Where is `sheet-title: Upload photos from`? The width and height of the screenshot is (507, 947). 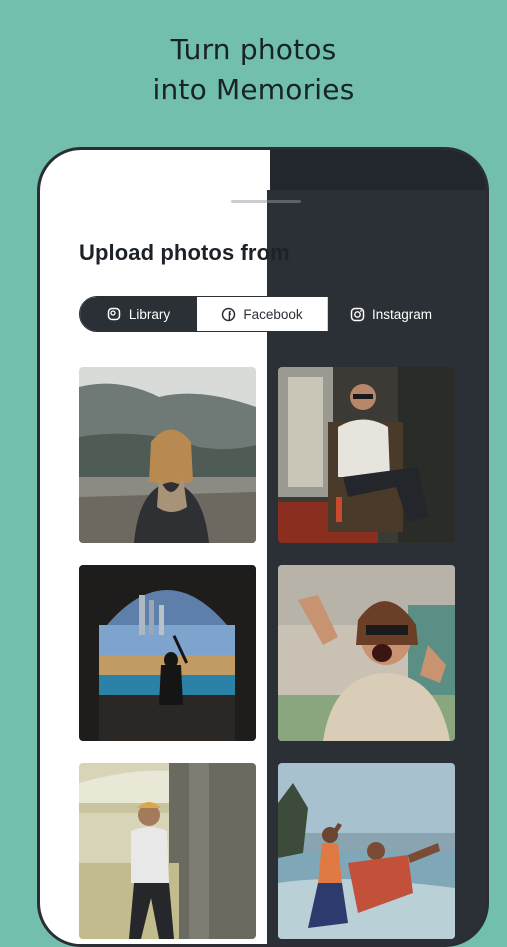
sheet-title: Upload photos from is located at coordinates (184, 252).